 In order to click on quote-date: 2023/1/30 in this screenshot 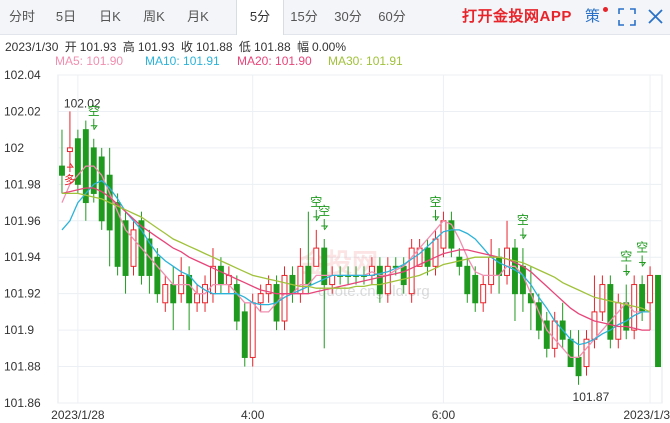, I will do `click(32, 47)`.